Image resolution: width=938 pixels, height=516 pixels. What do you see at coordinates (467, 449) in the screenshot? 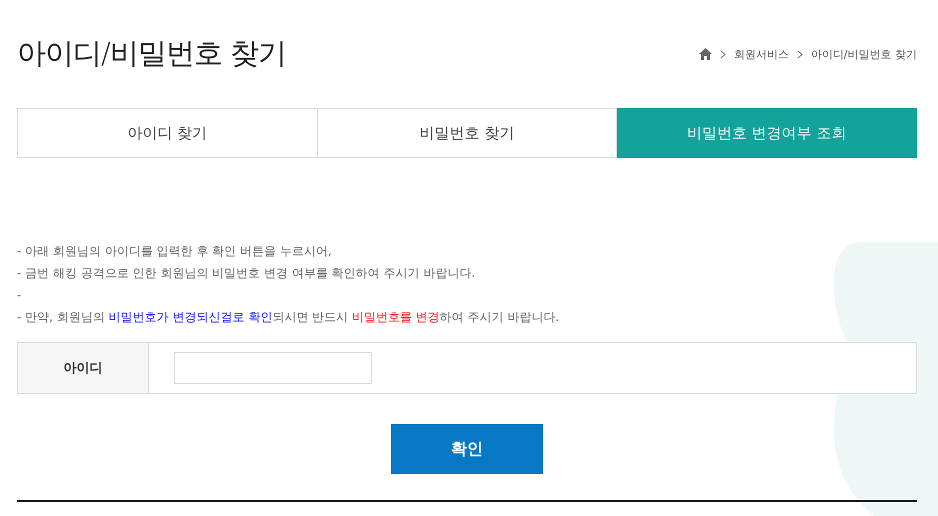
I see `confirm-button: 확인` at bounding box center [467, 449].